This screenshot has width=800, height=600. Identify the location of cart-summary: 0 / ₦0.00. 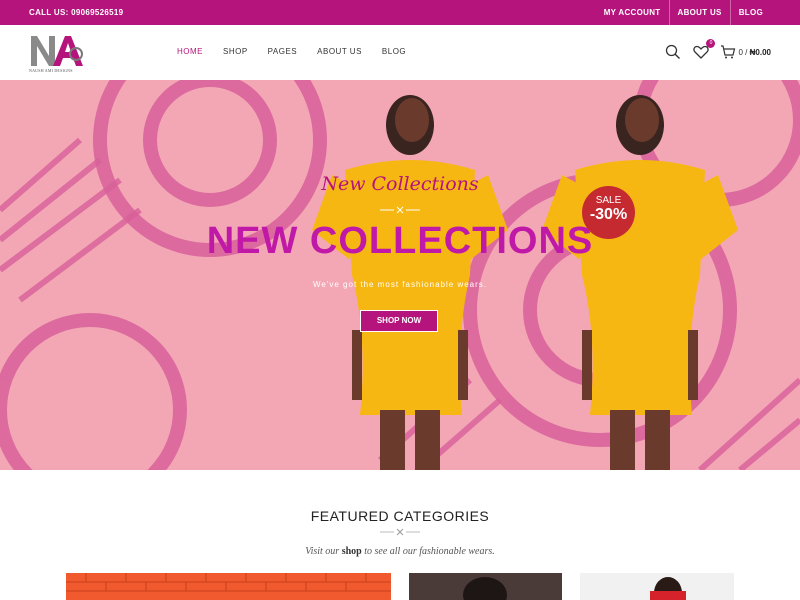
(754, 52).